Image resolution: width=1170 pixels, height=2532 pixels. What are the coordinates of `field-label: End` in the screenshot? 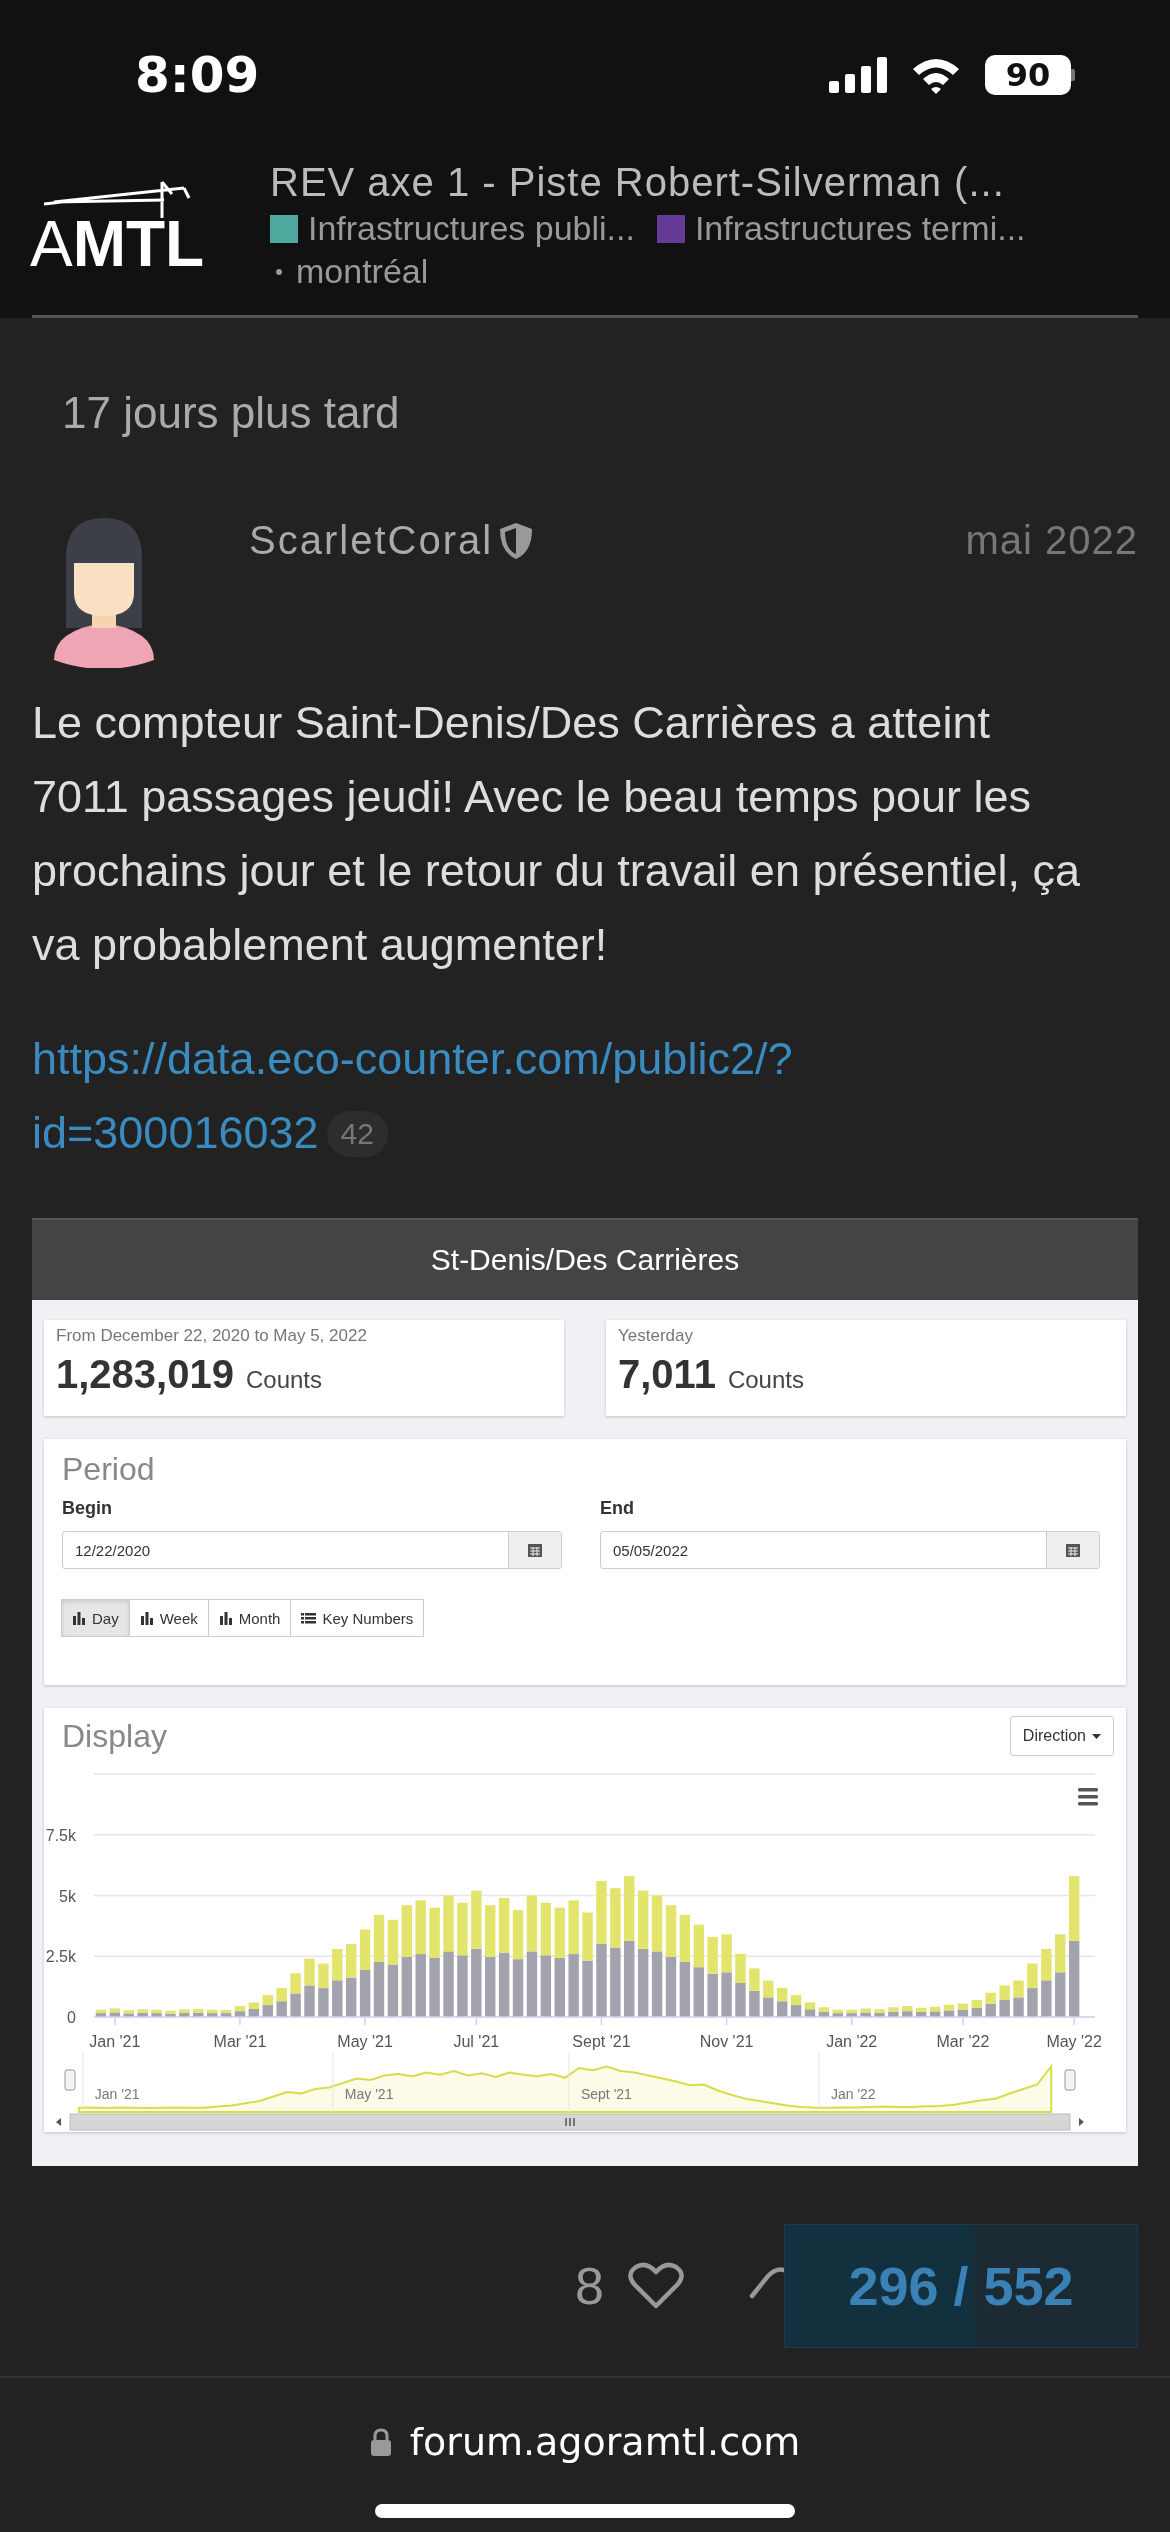 It's located at (617, 1508).